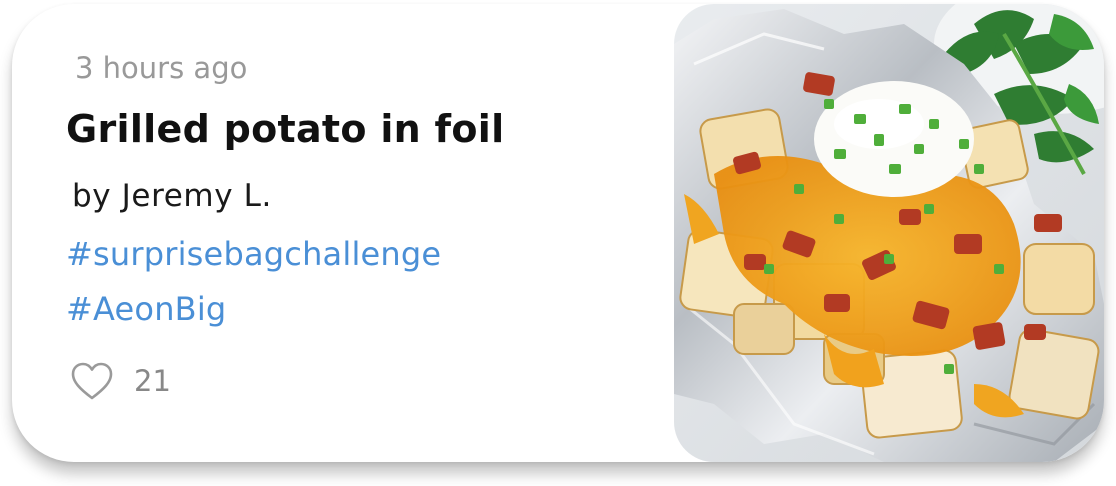 The image size is (1116, 486). I want to click on post-timestamp: 3 hours ago, so click(161, 68).